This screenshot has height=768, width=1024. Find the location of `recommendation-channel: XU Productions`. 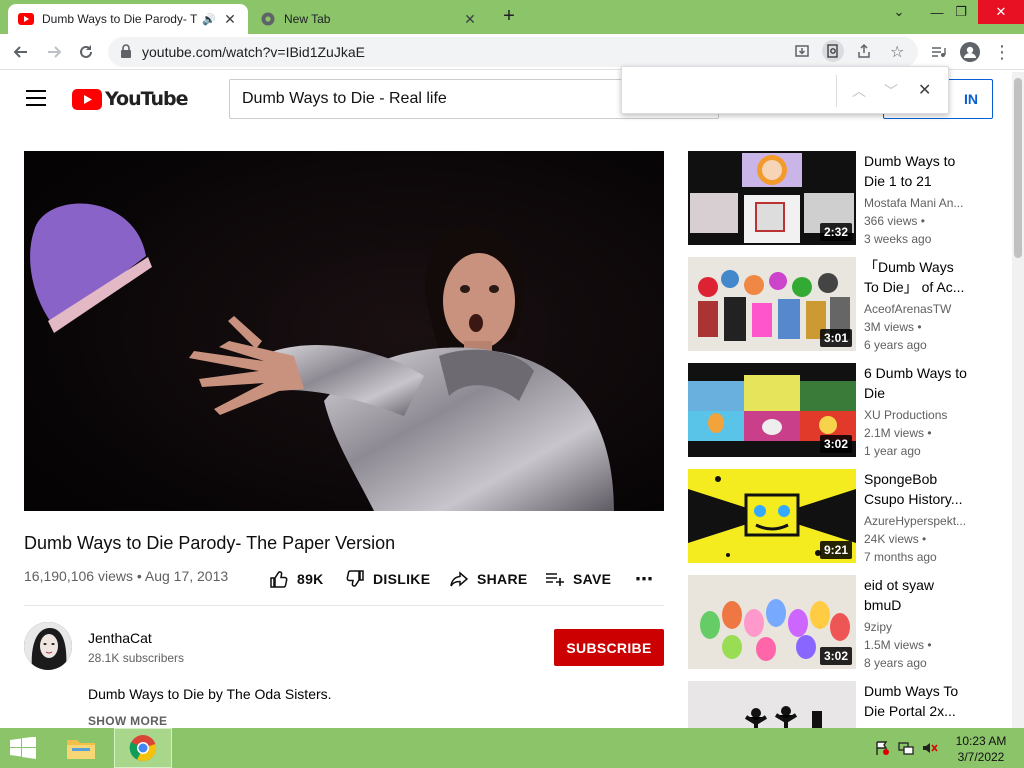

recommendation-channel: XU Productions is located at coordinates (918, 415).